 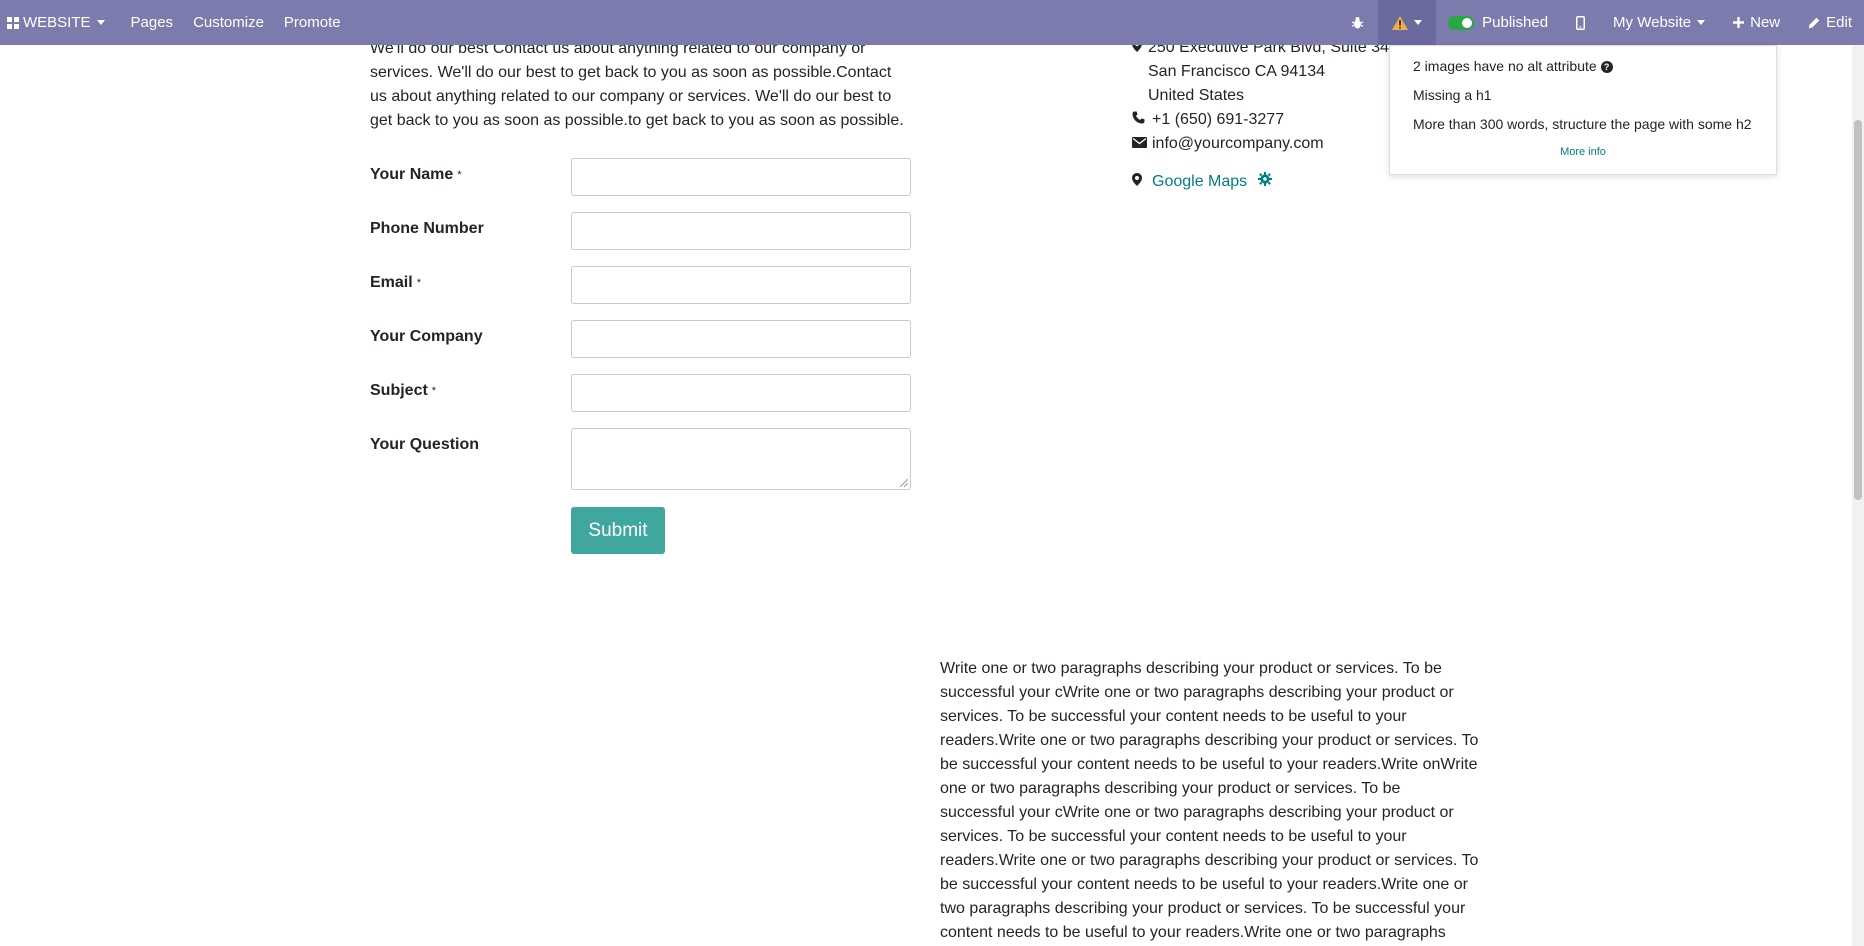 I want to click on promote-menu: Promote, so click(x=312, y=22).